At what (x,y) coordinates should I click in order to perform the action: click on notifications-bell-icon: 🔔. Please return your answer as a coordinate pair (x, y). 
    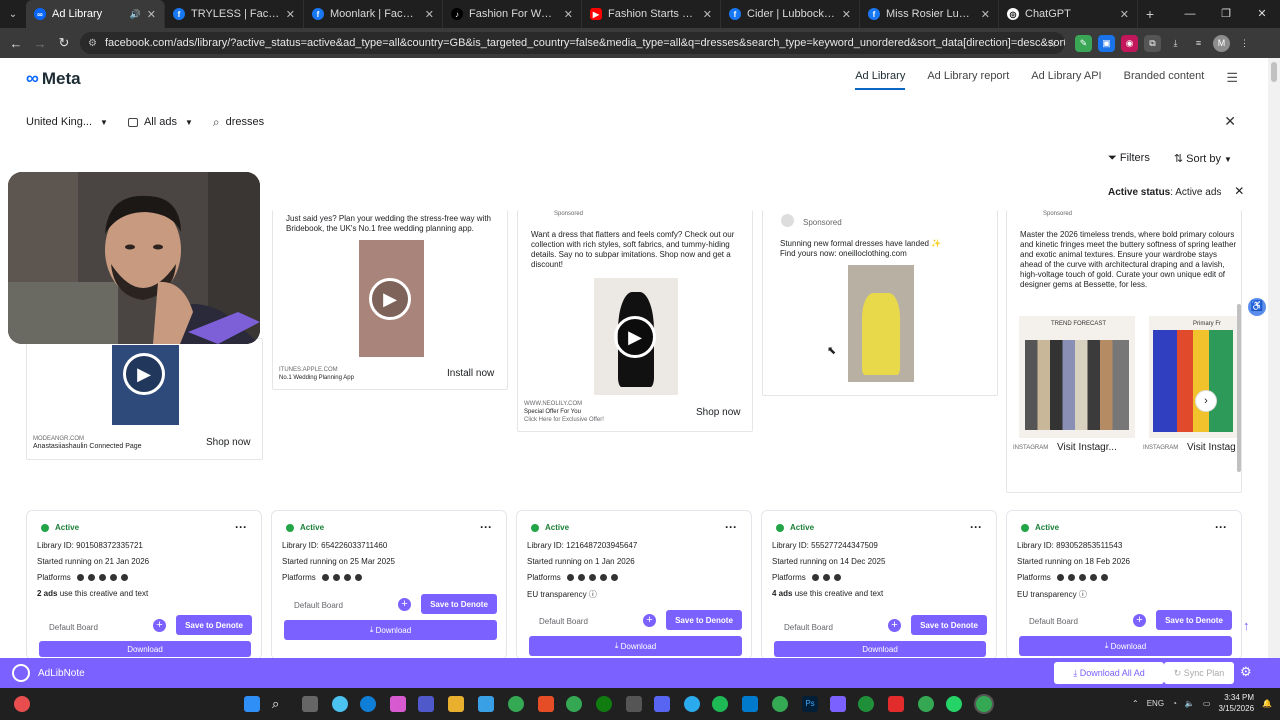
    Looking at the image, I should click on (1267, 703).